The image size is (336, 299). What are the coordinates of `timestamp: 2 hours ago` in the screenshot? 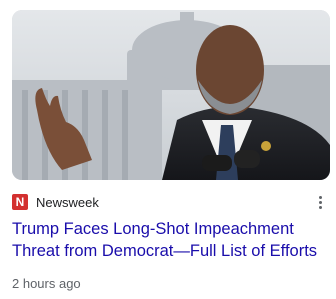 It's located at (46, 283).